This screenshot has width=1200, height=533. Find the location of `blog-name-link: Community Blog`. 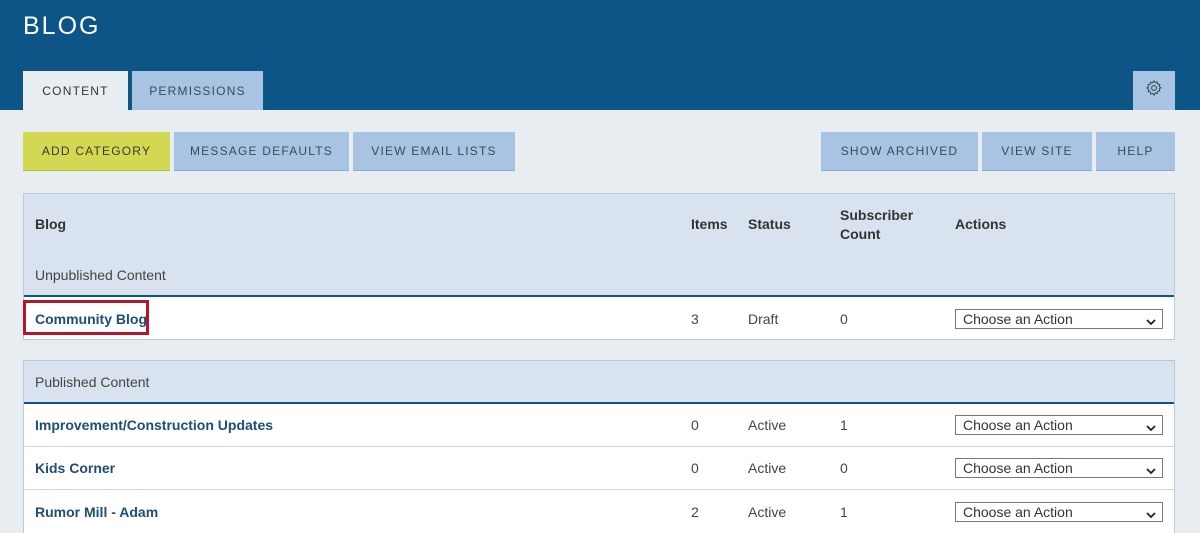

blog-name-link: Community Blog is located at coordinates (91, 318).